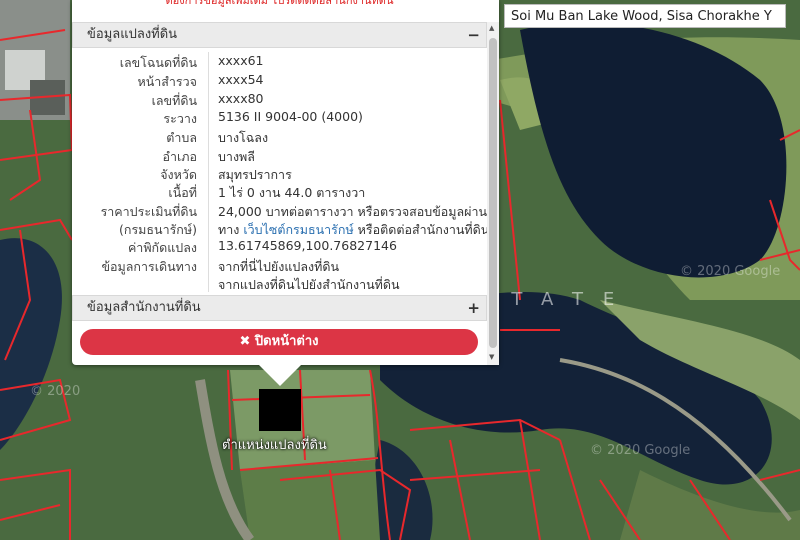 The width and height of the screenshot is (800, 540). I want to click on close-window-button: ✖ ปิดหน้าต่าง, so click(279, 342).